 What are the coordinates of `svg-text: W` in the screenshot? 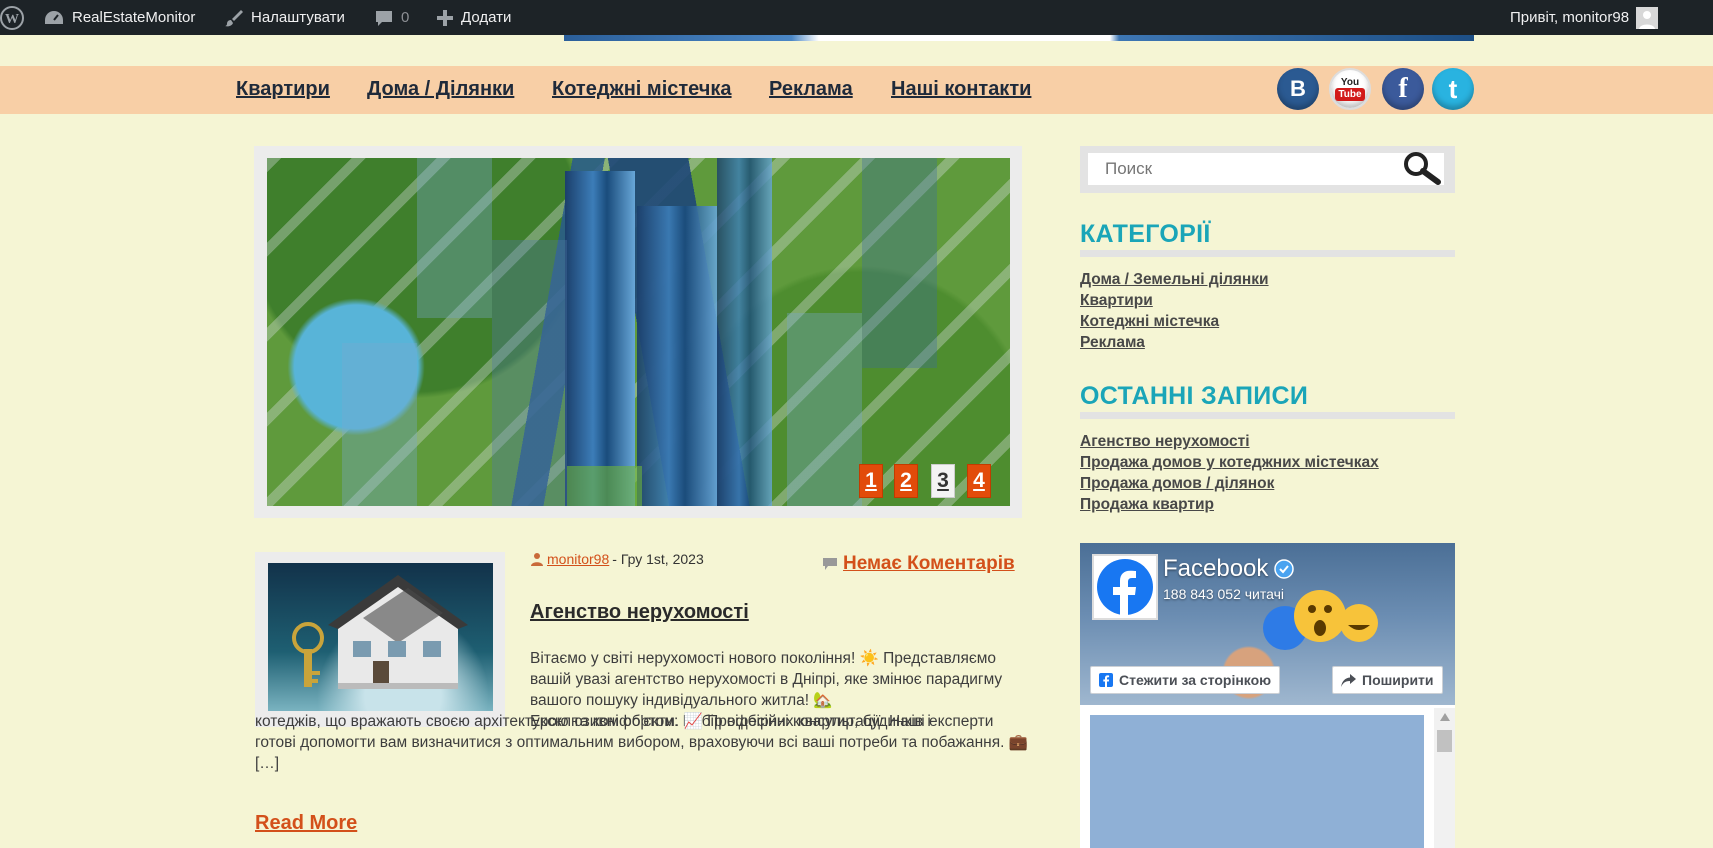 It's located at (12, 19).